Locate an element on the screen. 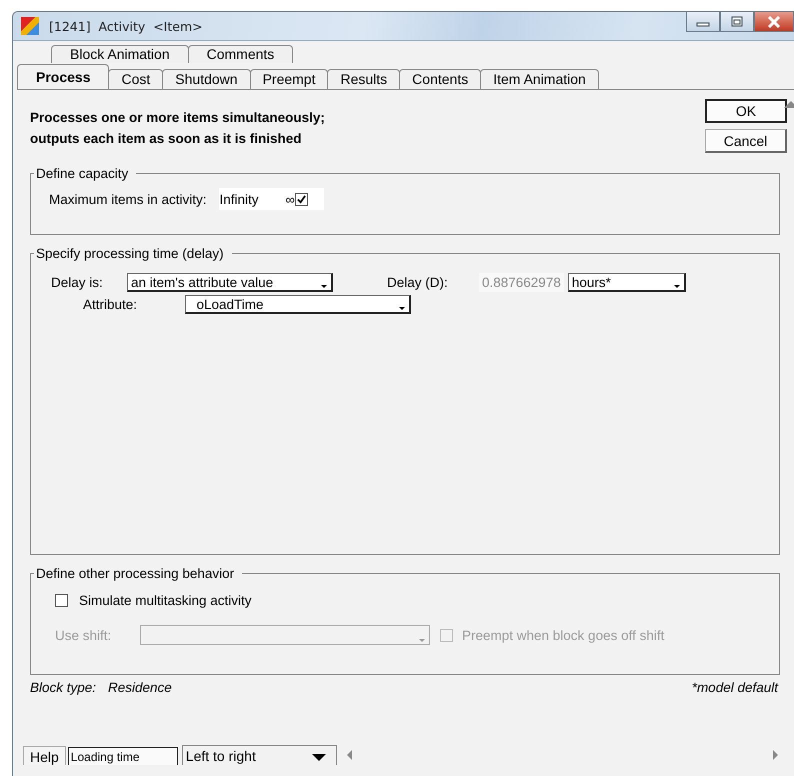 This screenshot has width=794, height=776. maximize-button is located at coordinates (737, 22).